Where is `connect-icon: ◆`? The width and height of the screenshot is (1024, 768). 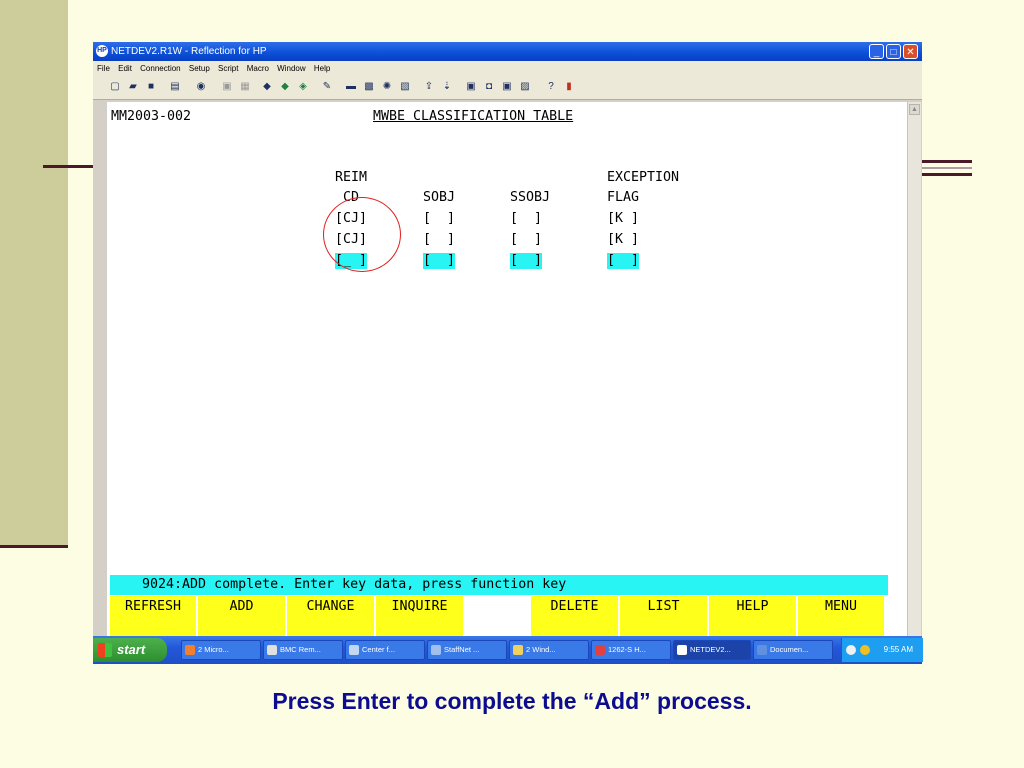
connect-icon: ◆ is located at coordinates (267, 87).